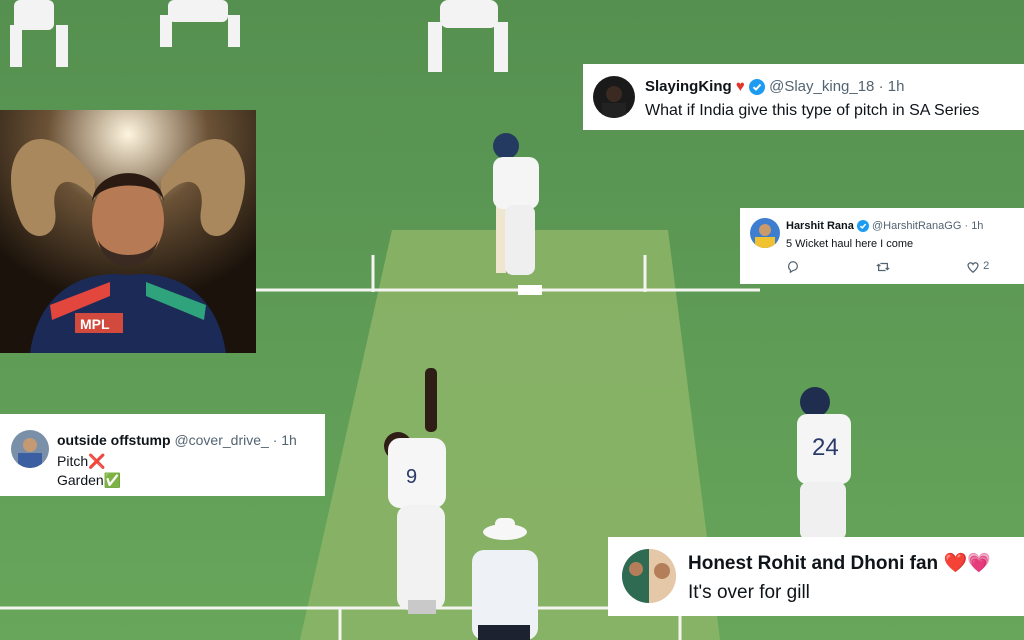 Image resolution: width=1024 pixels, height=640 pixels. I want to click on reply-icon, so click(793, 267).